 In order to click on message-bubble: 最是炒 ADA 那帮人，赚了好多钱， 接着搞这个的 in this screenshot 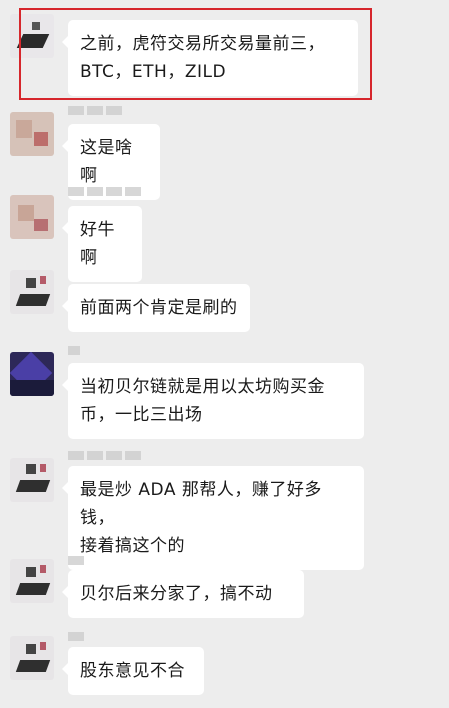, I will do `click(213, 518)`.